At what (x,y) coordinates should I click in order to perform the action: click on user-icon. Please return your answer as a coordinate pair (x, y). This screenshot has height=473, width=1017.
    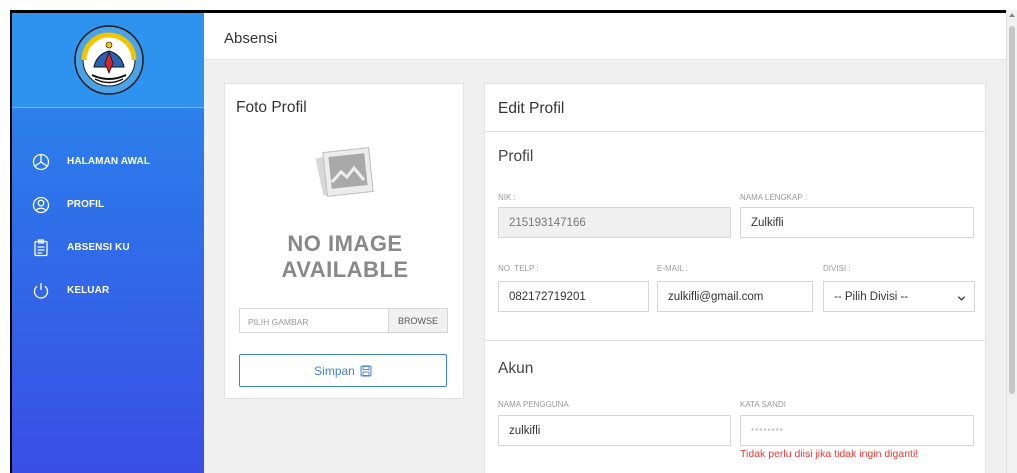
    Looking at the image, I should click on (41, 204).